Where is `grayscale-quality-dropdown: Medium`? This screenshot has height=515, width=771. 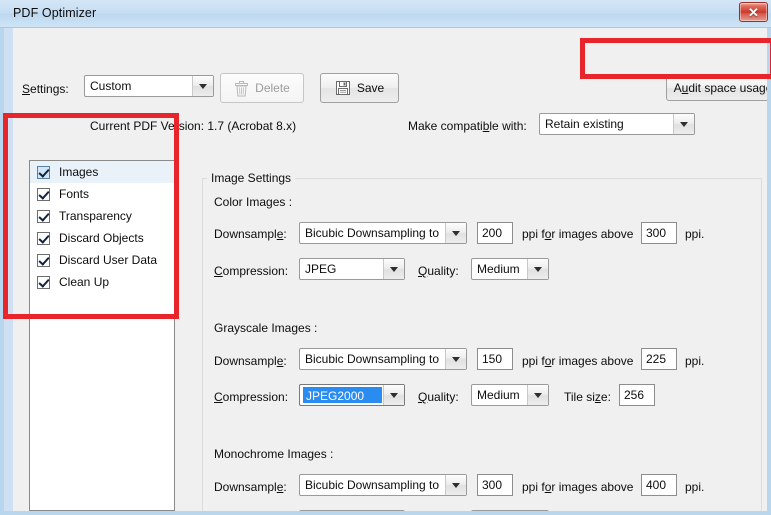
grayscale-quality-dropdown: Medium is located at coordinates (510, 395).